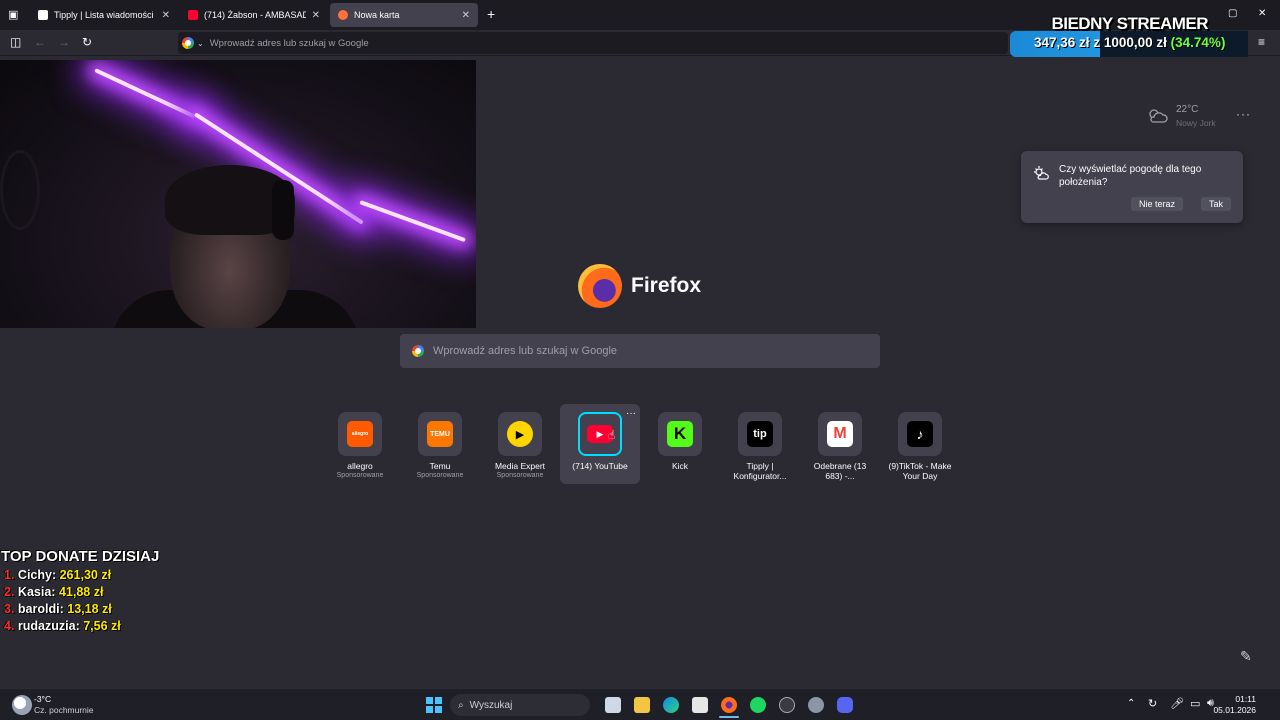 The height and width of the screenshot is (720, 1280). Describe the element at coordinates (520, 705) in the screenshot. I see `taskbar-search: ⌕ Wyszukaj` at that location.